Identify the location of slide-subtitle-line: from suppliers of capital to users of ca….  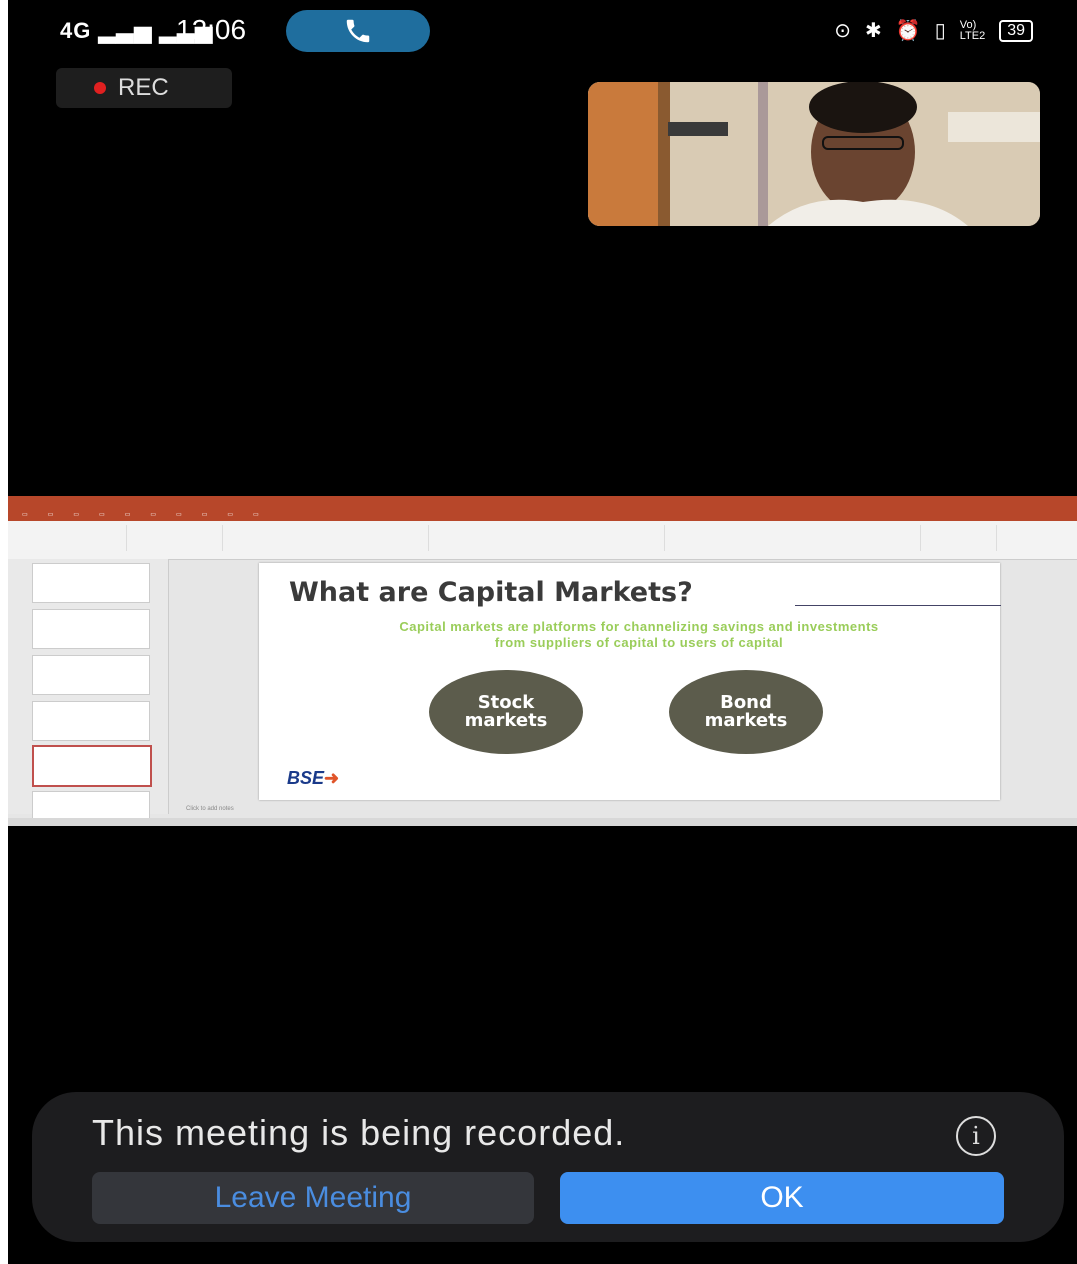
(639, 642).